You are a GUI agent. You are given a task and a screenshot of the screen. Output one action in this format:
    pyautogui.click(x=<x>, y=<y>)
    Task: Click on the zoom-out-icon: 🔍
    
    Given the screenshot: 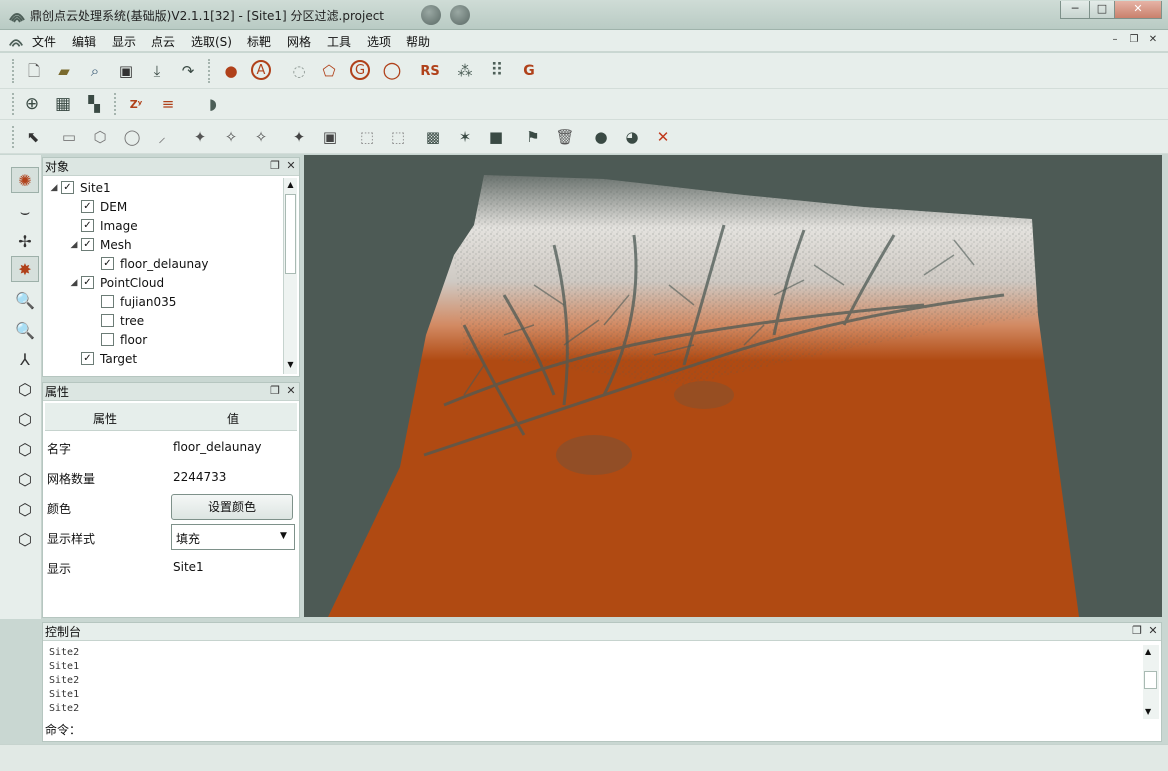 What is the action you would take?
    pyautogui.click(x=25, y=330)
    